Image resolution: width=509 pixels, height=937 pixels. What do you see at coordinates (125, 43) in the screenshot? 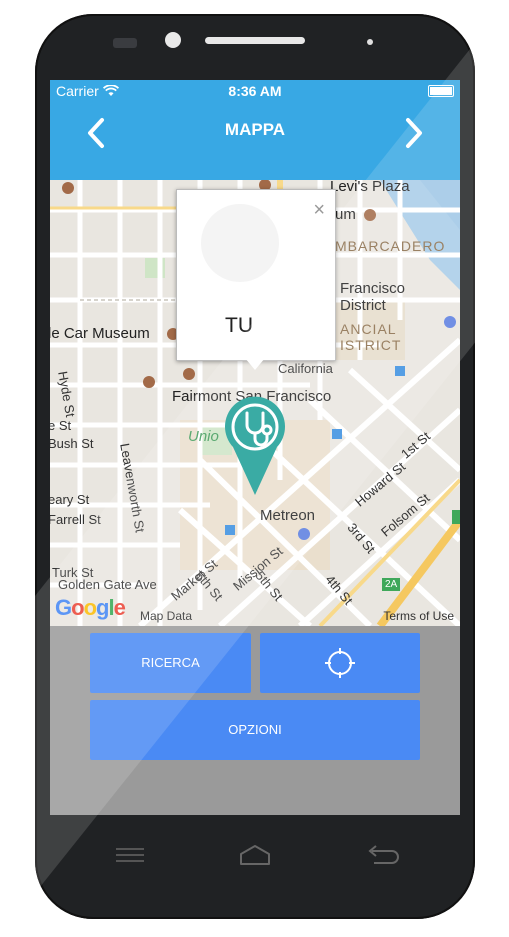
I see `front-sensor` at bounding box center [125, 43].